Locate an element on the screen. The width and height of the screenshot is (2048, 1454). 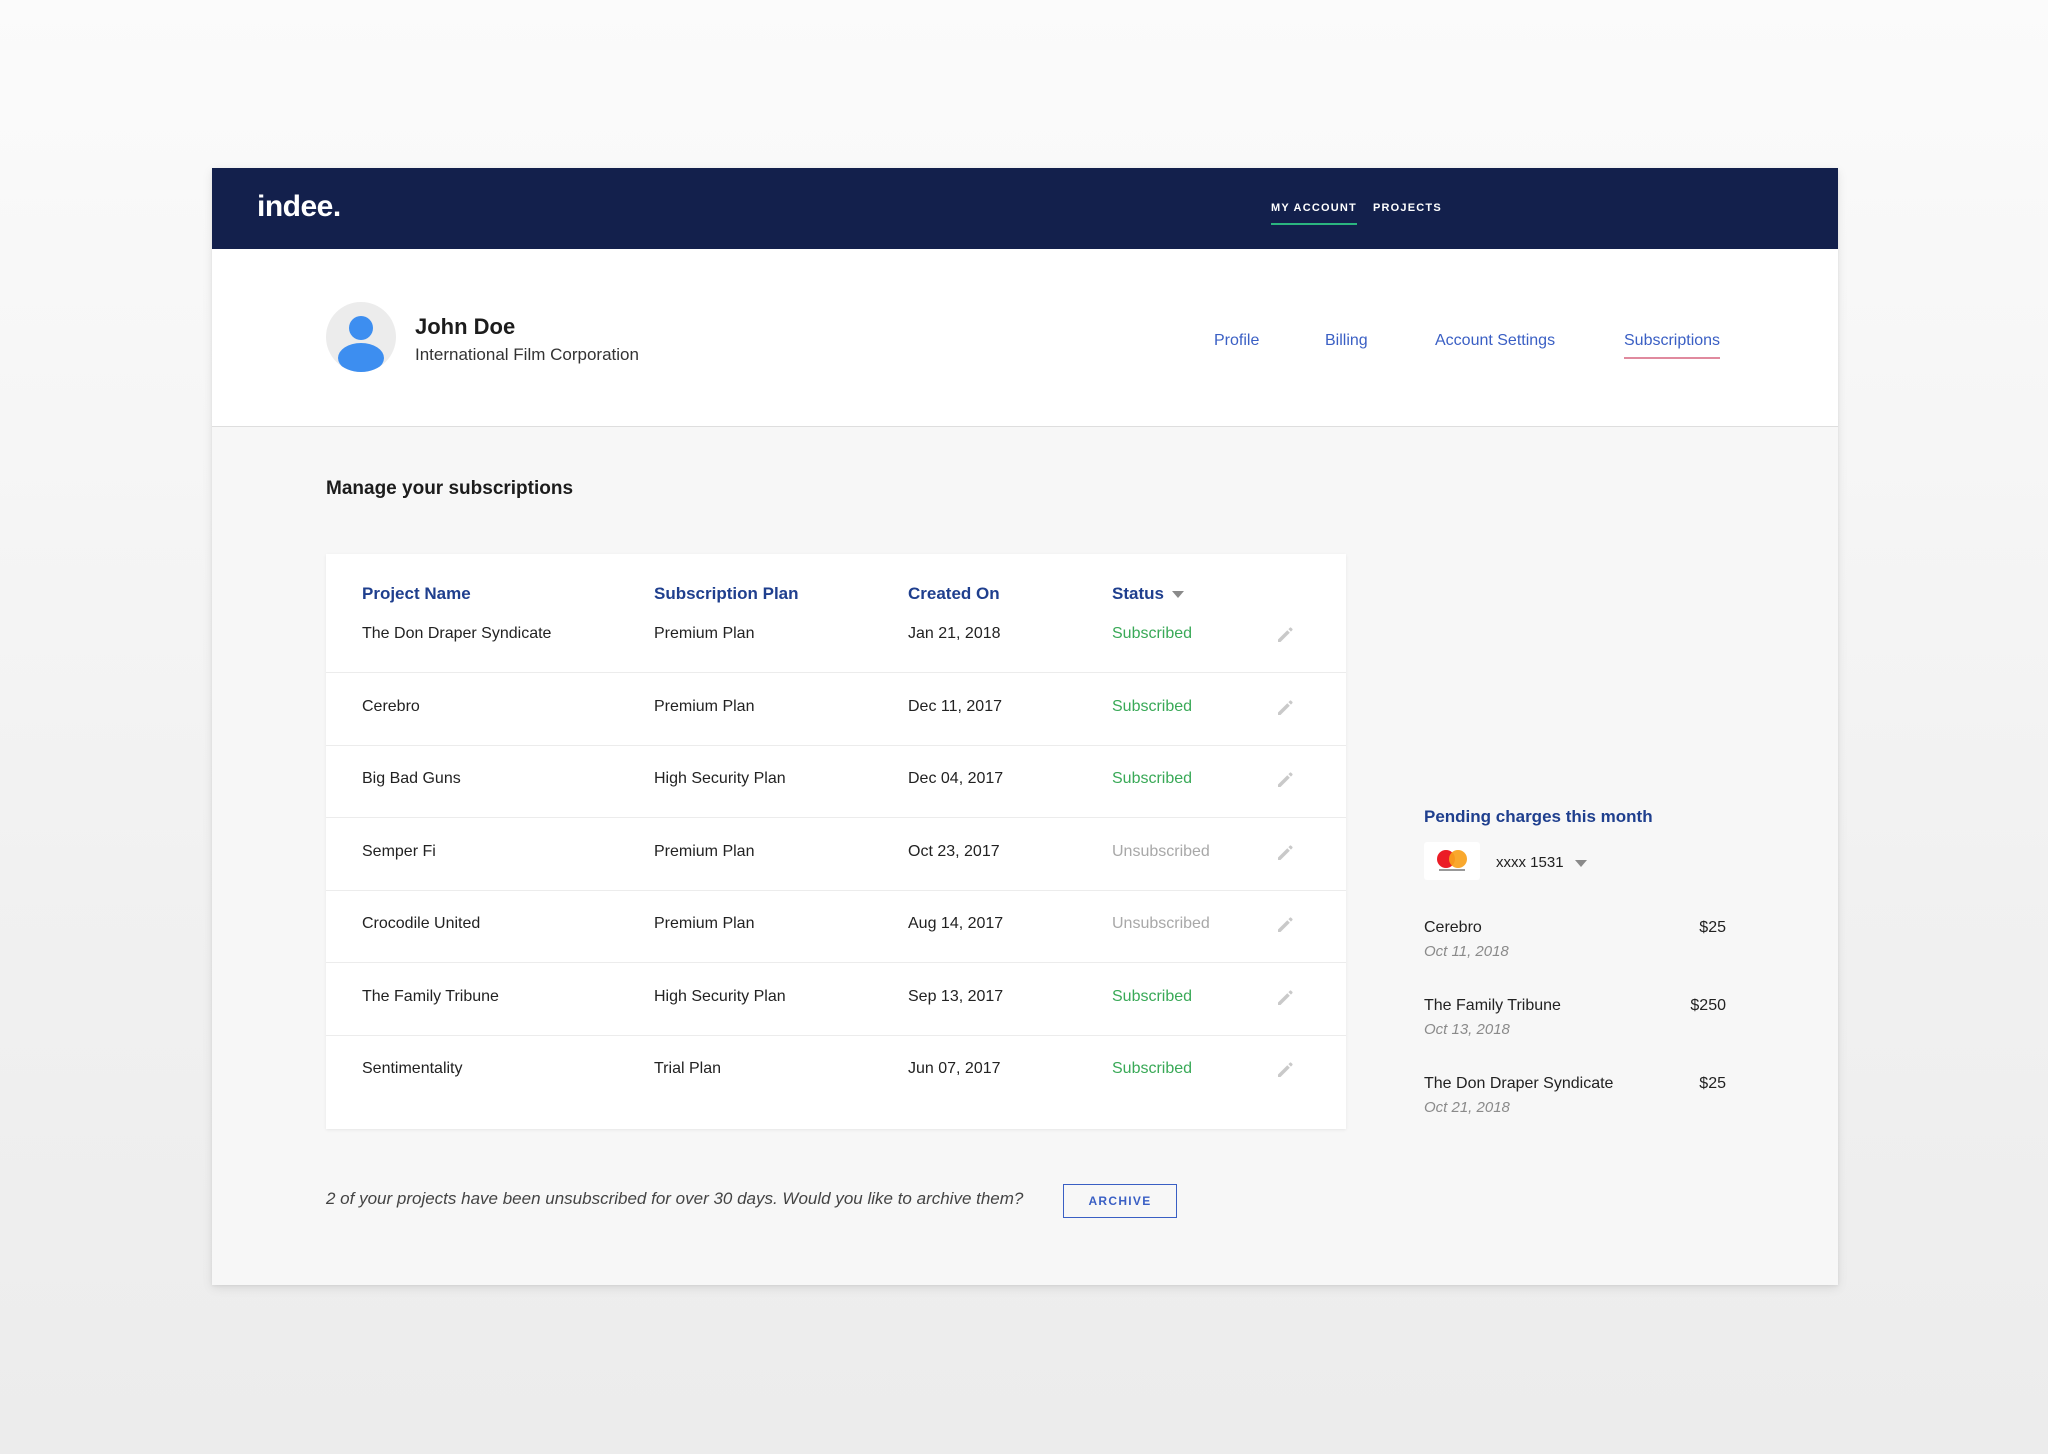
card-dropdown-caret-icon is located at coordinates (1581, 863).